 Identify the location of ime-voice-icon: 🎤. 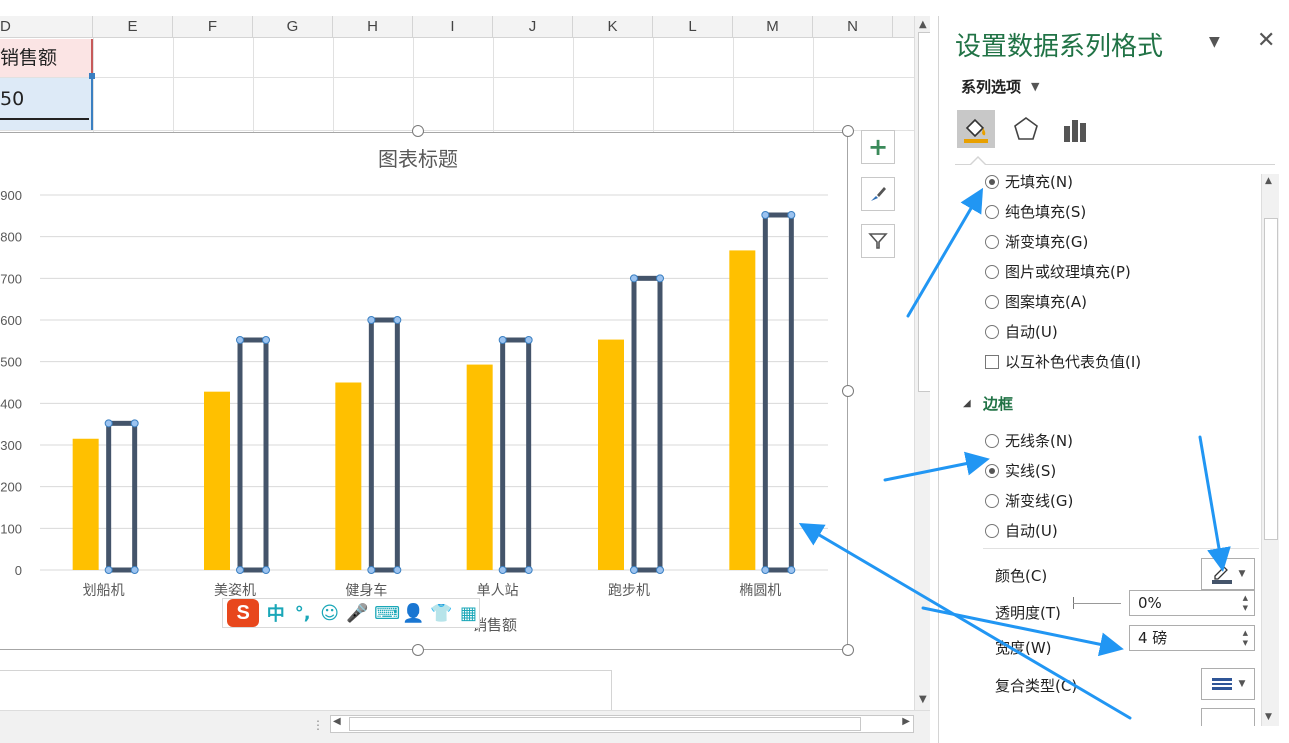
(357, 613).